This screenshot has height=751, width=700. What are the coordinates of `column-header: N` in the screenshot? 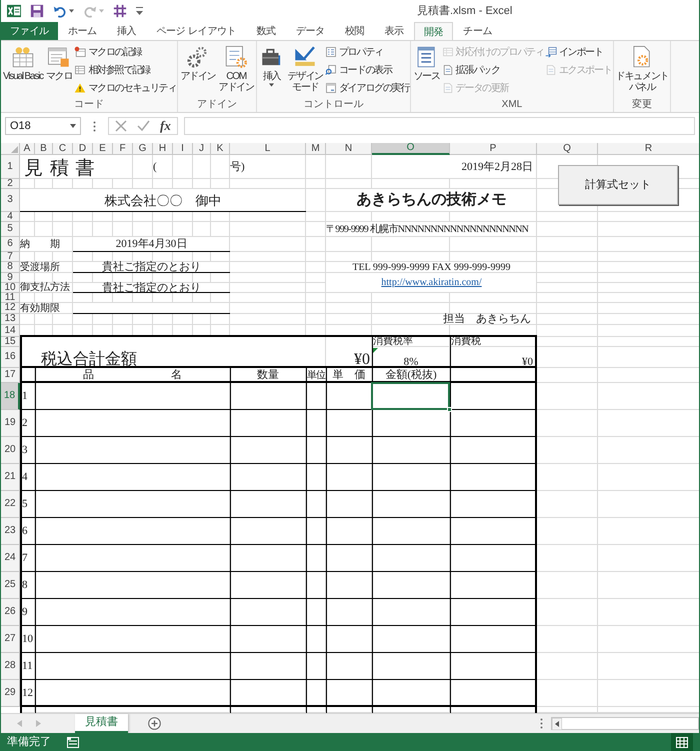 It's located at (349, 149).